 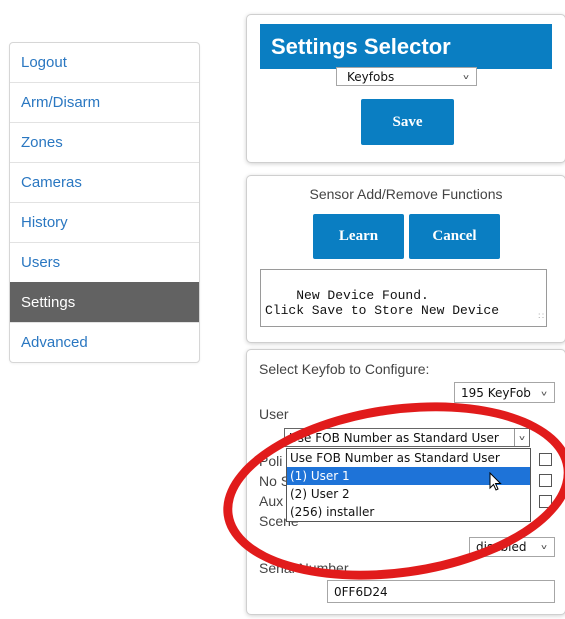 I want to click on sidebar-item-settings: Settings, so click(x=104, y=302).